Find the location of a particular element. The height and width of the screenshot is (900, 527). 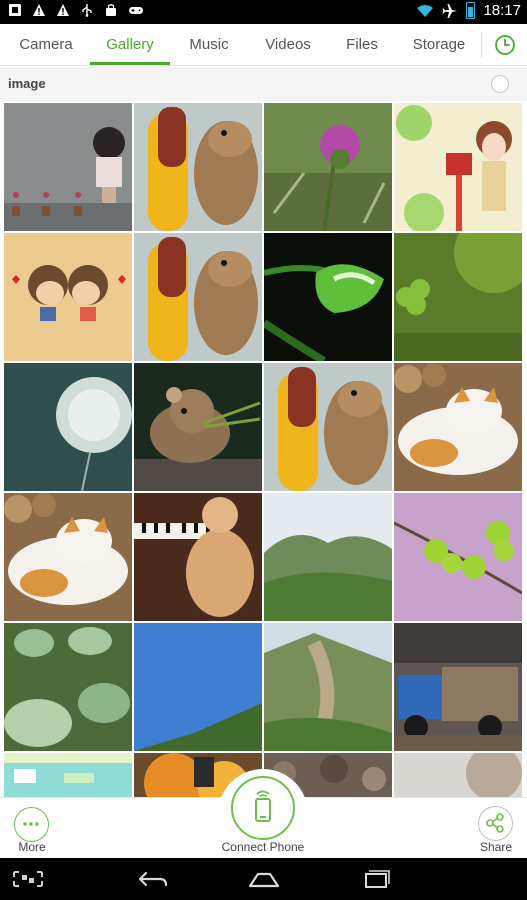

tab-gallery: Gallery is located at coordinates (130, 45).